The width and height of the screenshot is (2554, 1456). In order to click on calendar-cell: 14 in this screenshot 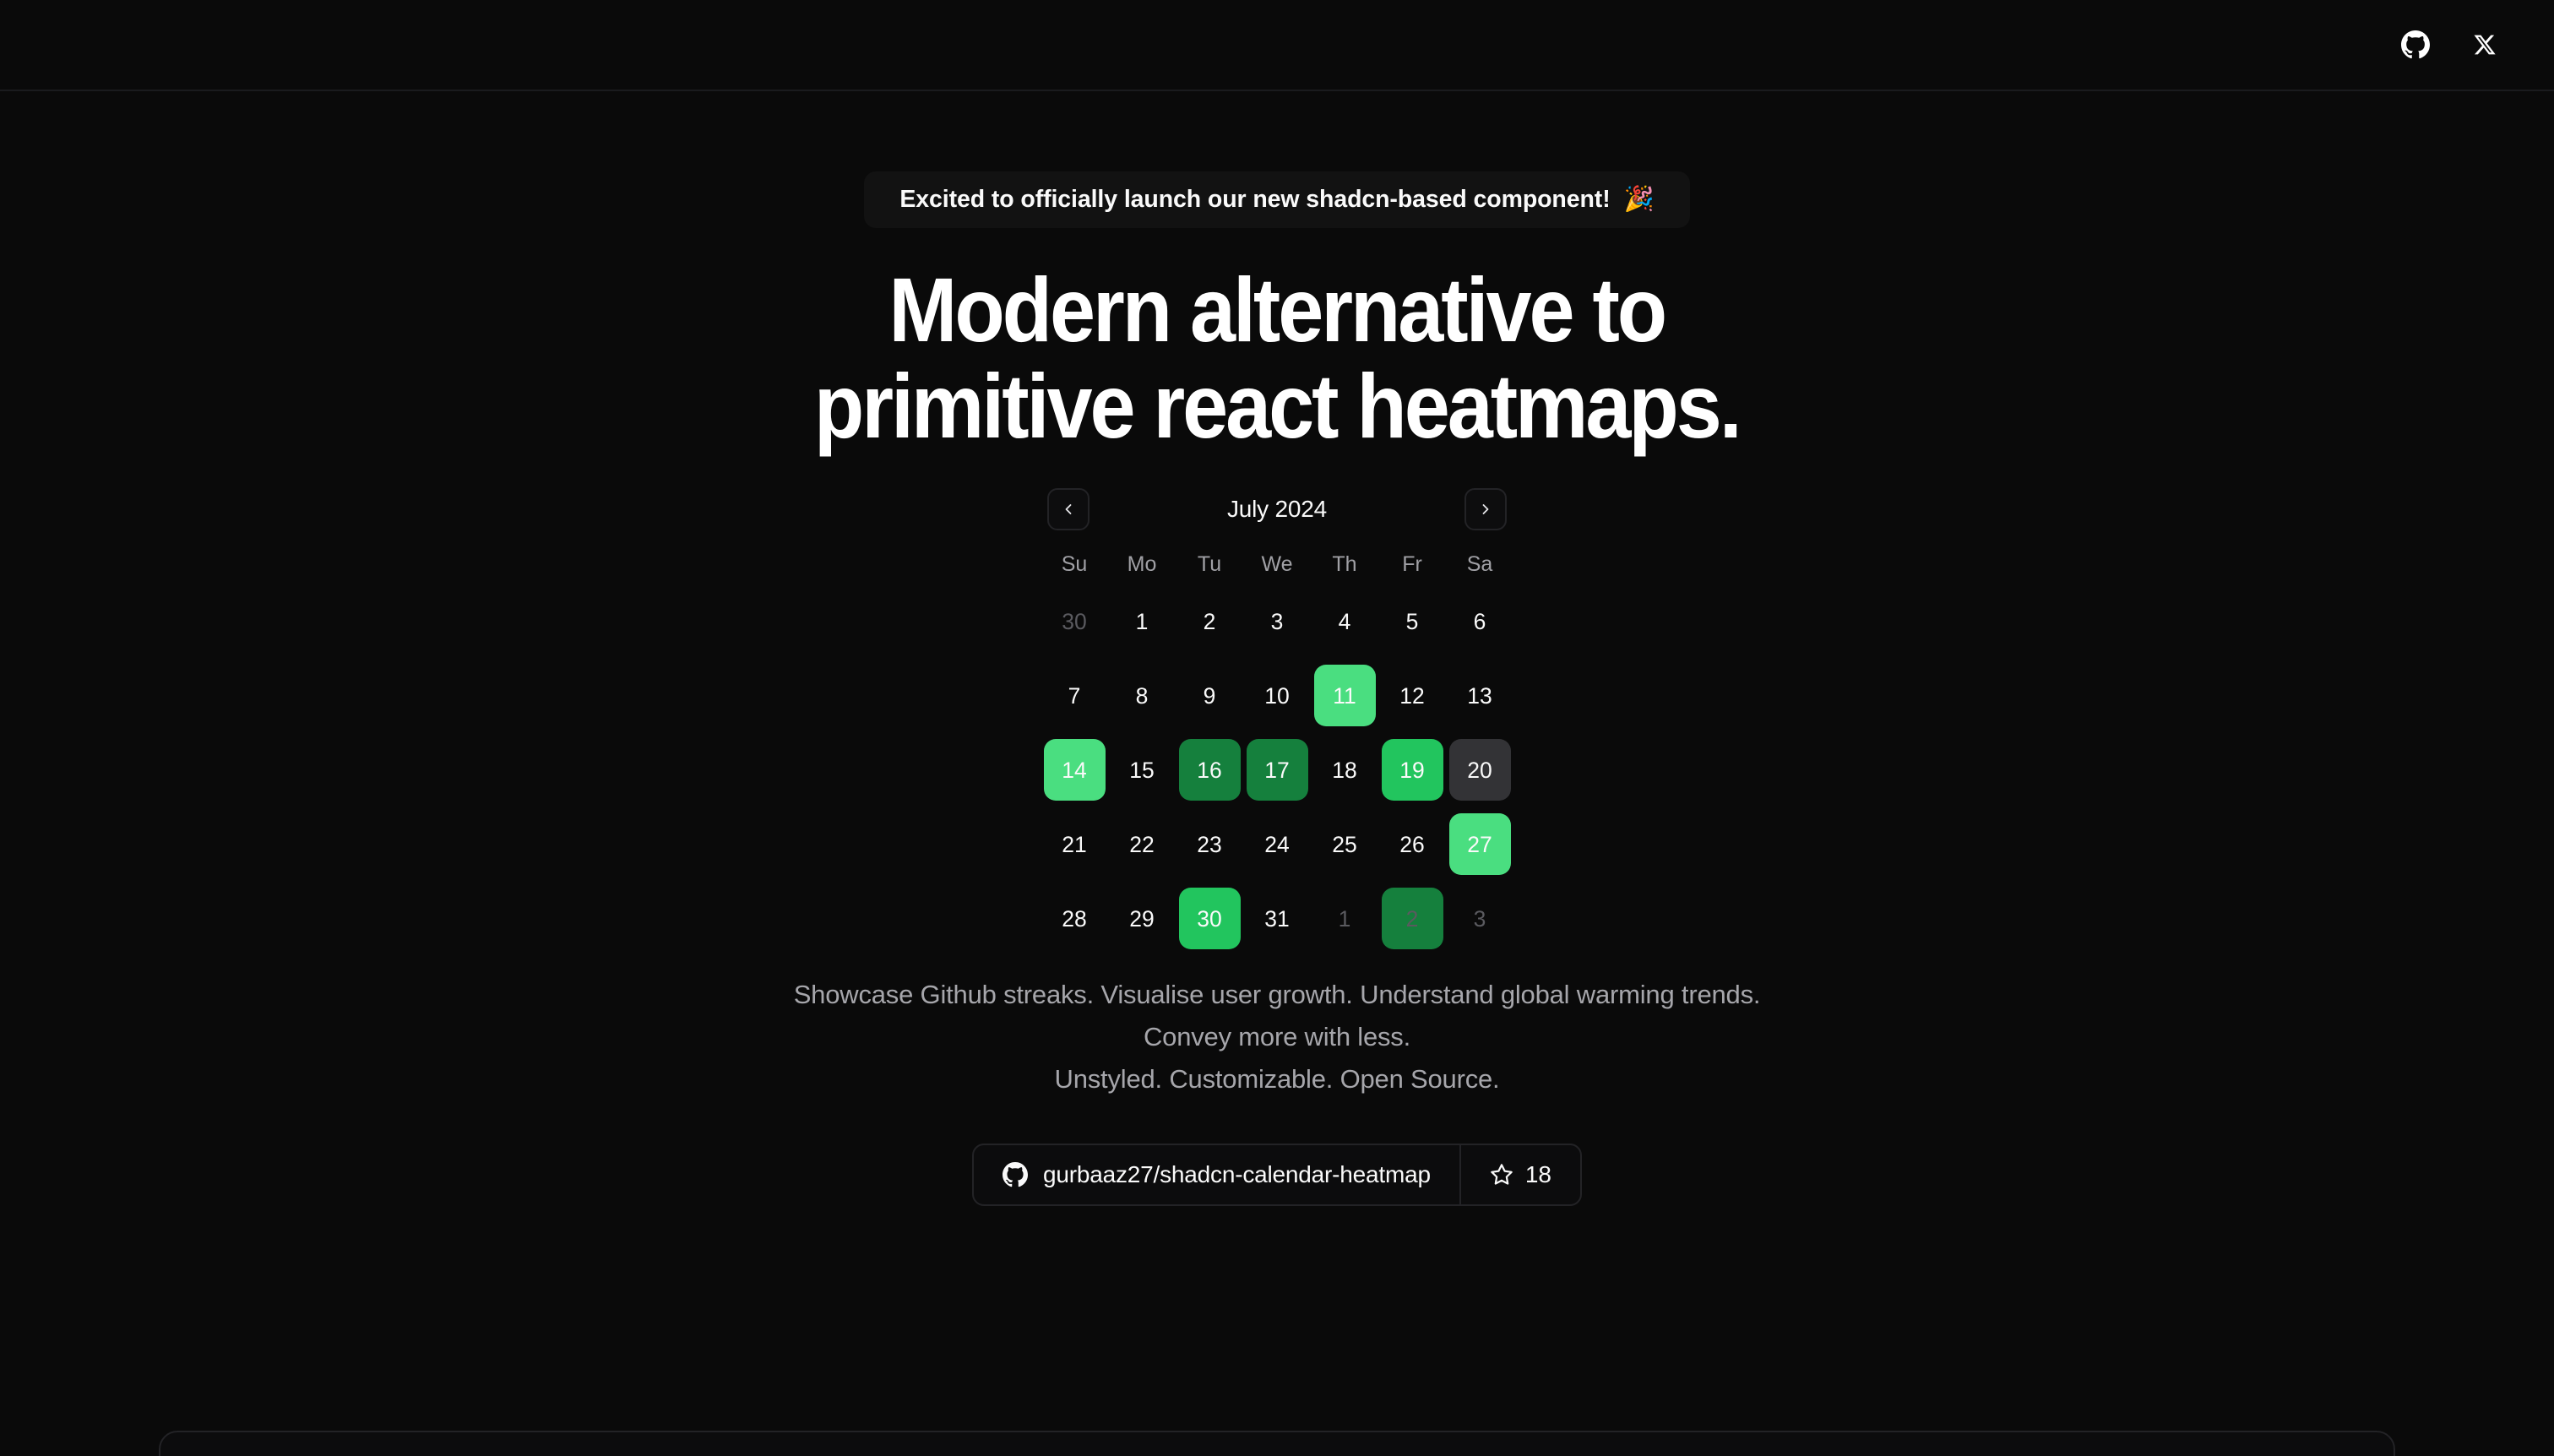, I will do `click(1074, 770)`.